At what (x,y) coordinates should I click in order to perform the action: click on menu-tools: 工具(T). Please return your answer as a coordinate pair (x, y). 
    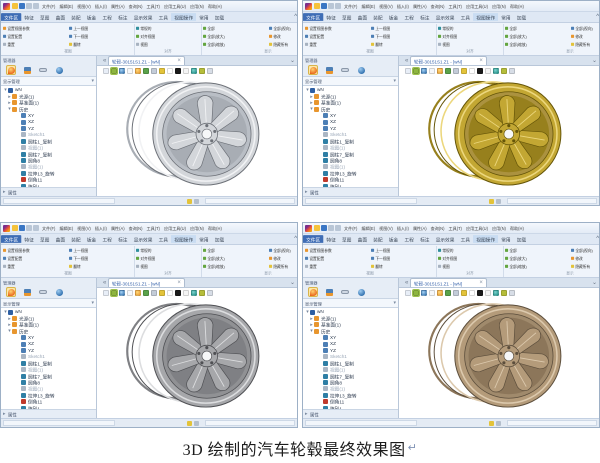
    Looking at the image, I should click on (153, 228).